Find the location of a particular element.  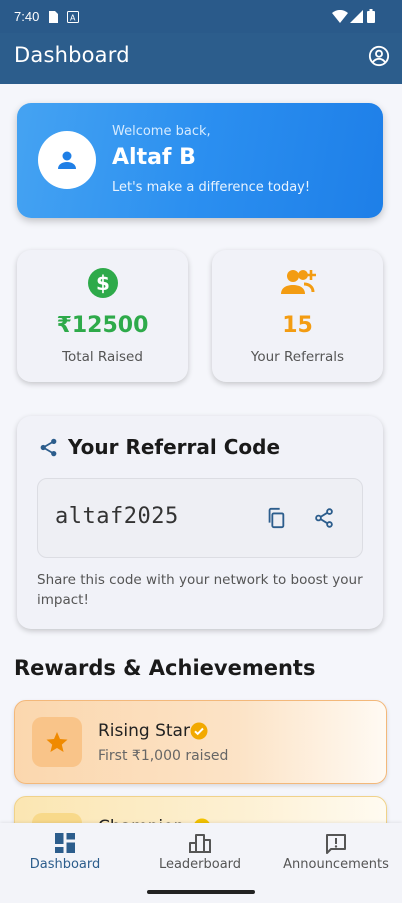

dollar-icon: $ is located at coordinates (102, 283).